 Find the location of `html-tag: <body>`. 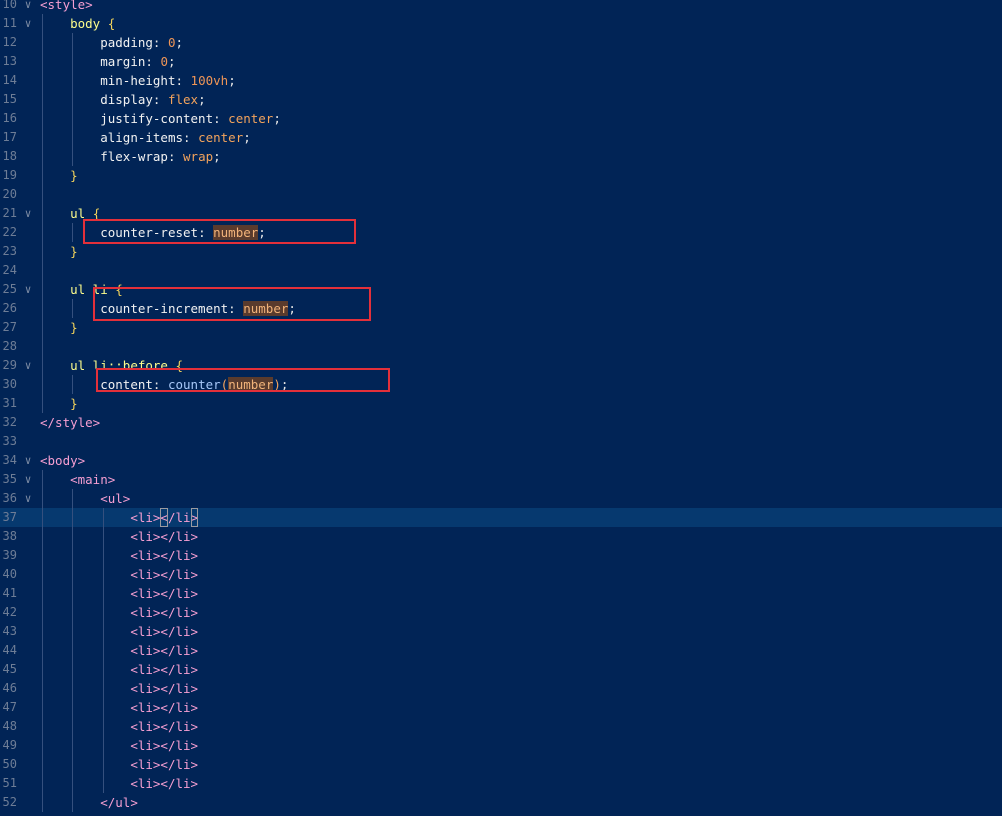

html-tag: <body> is located at coordinates (63, 460).